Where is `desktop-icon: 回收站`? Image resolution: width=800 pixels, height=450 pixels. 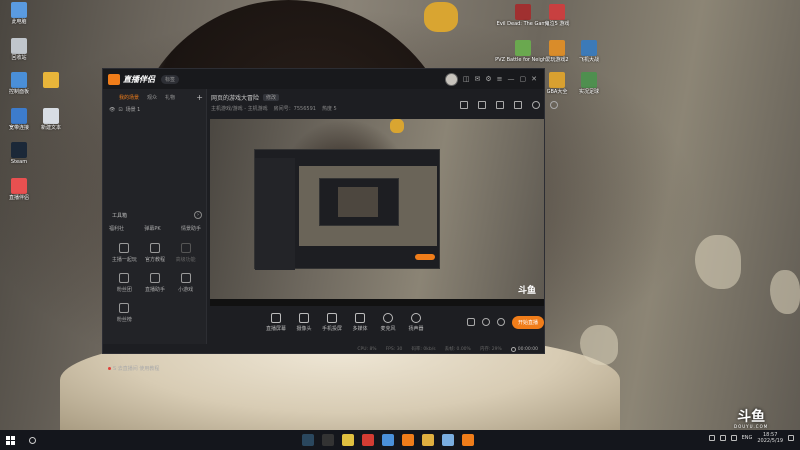
desktop-icon: 回收站 is located at coordinates (19, 49).